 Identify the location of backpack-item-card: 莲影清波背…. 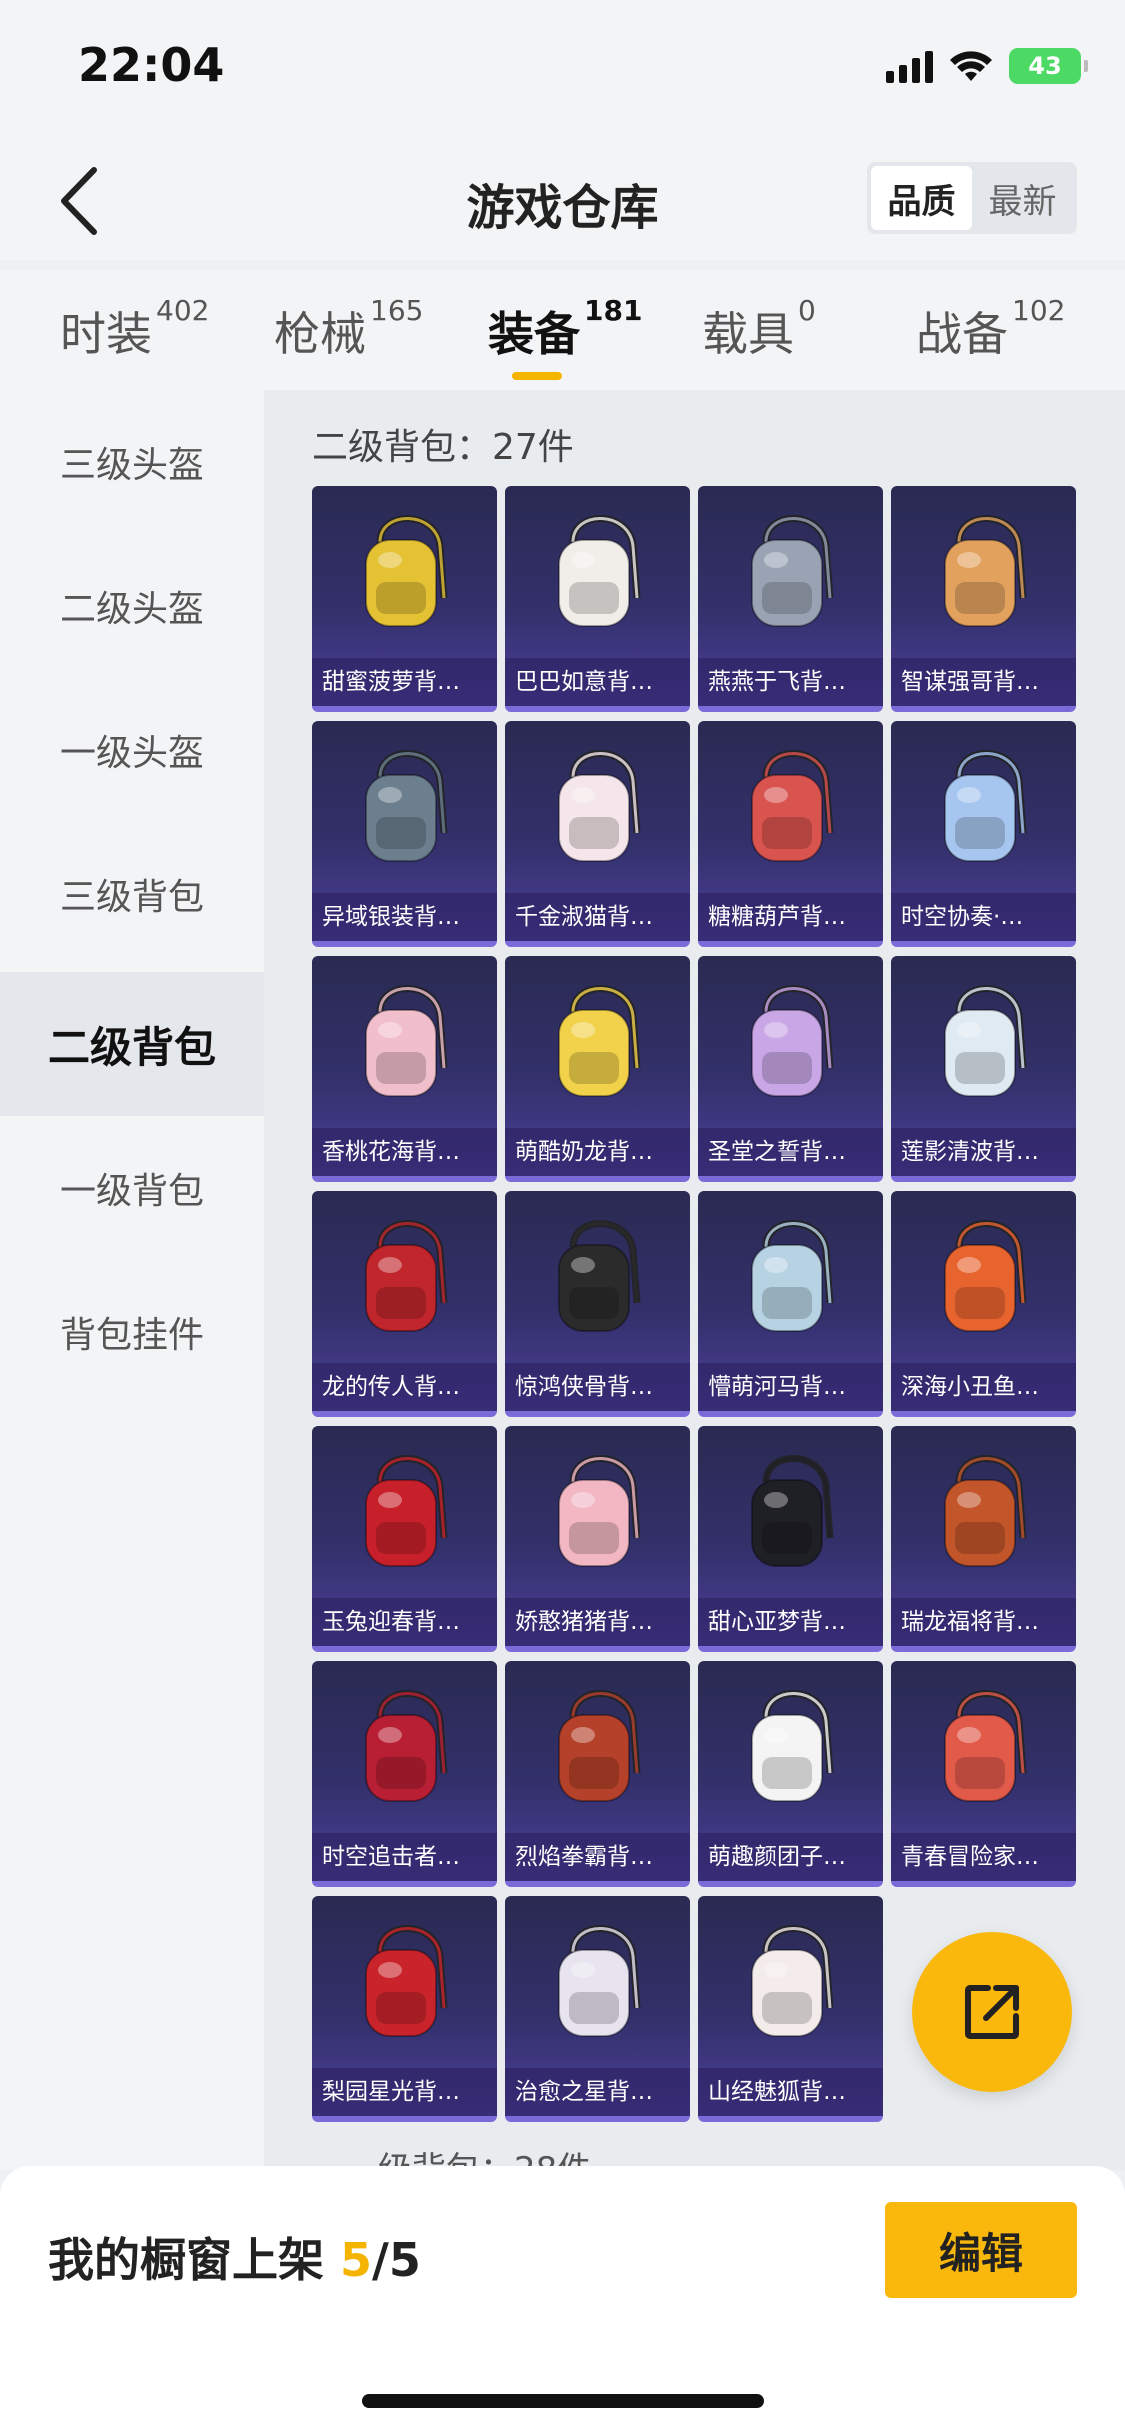
(983, 1069).